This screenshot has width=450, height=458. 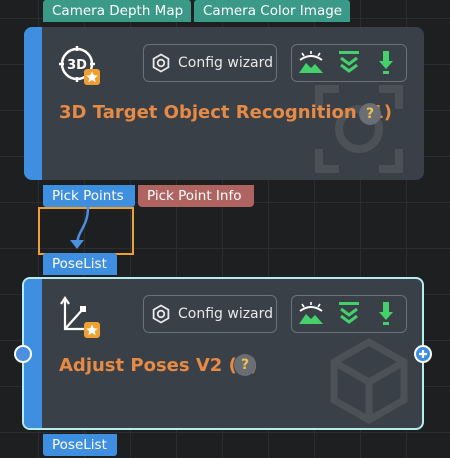 What do you see at coordinates (79, 317) in the screenshot?
I see `adjust-poses-icon` at bounding box center [79, 317].